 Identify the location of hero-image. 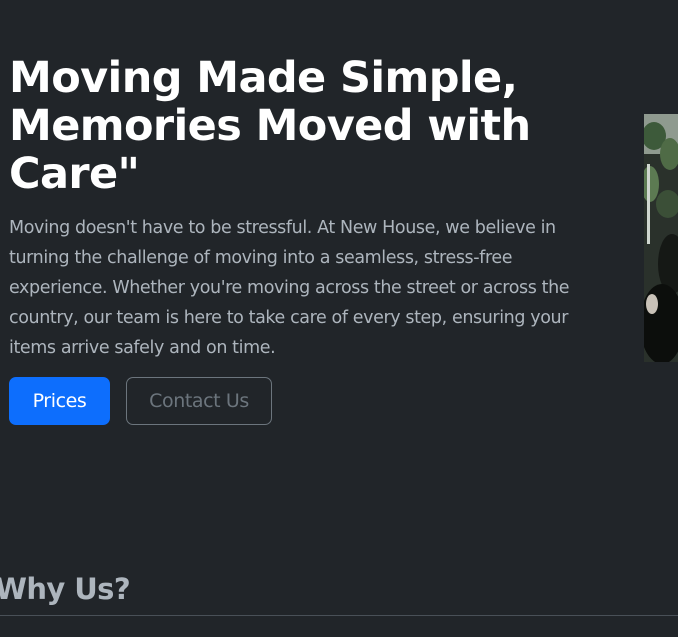
(661, 238).